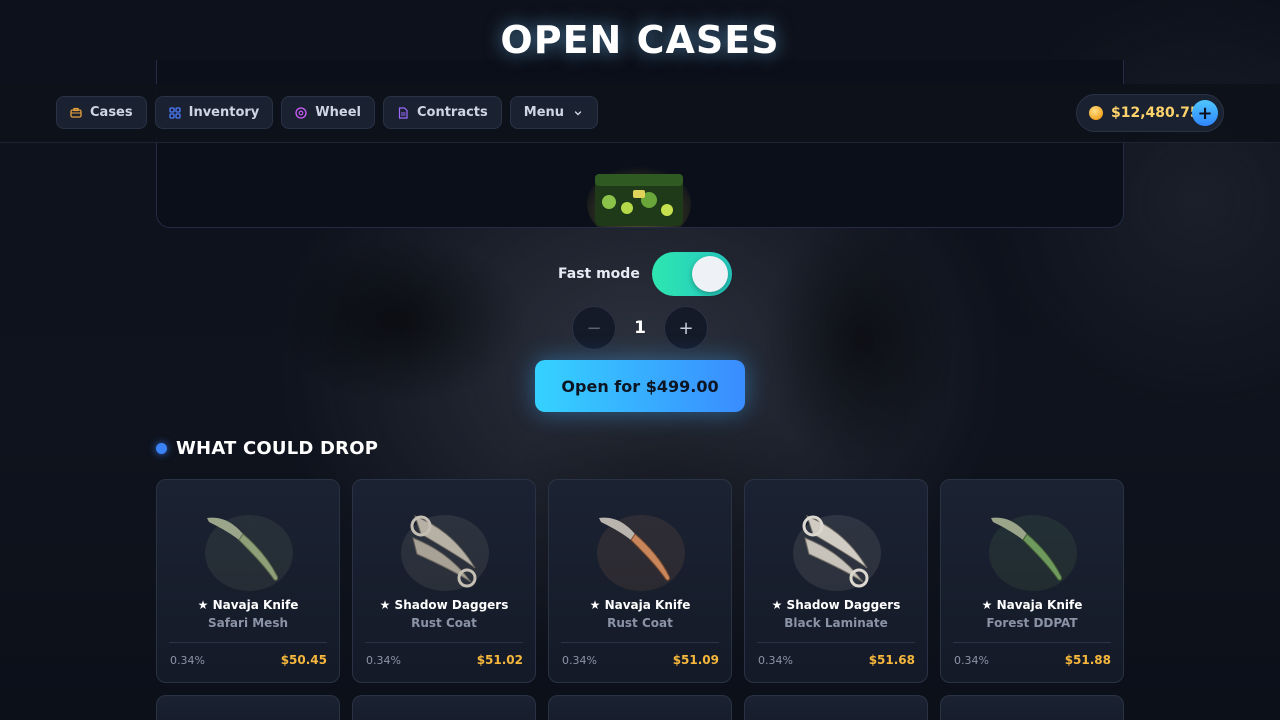  What do you see at coordinates (338, 112) in the screenshot?
I see `nav-wheel-label: Wheel` at bounding box center [338, 112].